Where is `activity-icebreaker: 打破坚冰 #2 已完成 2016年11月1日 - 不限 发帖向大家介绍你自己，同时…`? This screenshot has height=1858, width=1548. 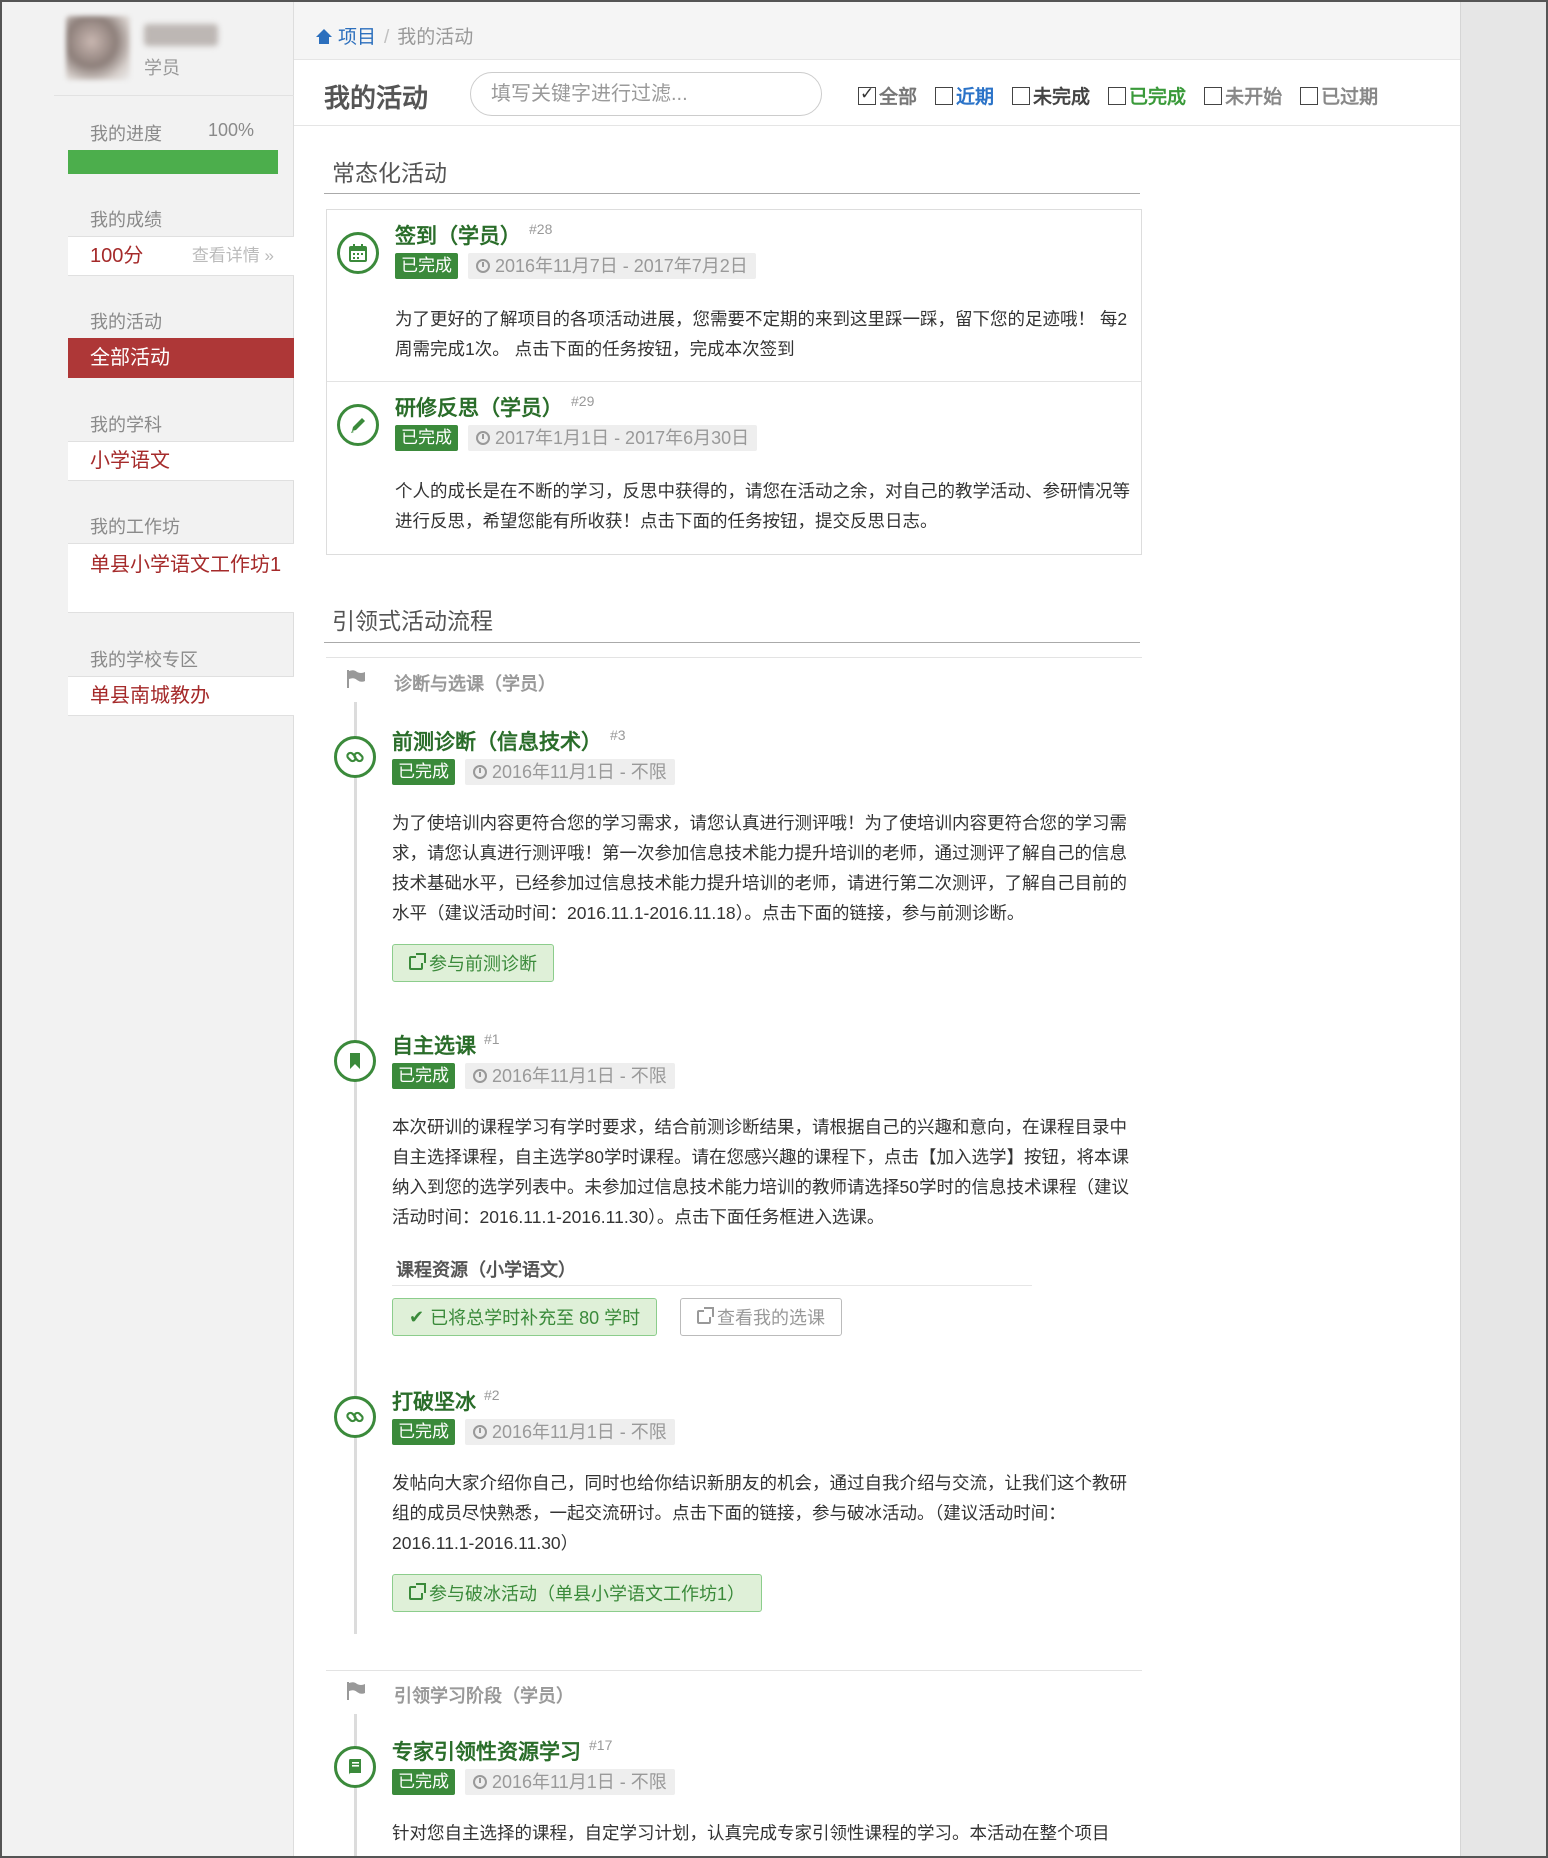 activity-icebreaker: 打破坚冰 #2 已完成 2016年11月1日 - 不限 发帖向大家介绍你自己，同时… is located at coordinates (732, 1516).